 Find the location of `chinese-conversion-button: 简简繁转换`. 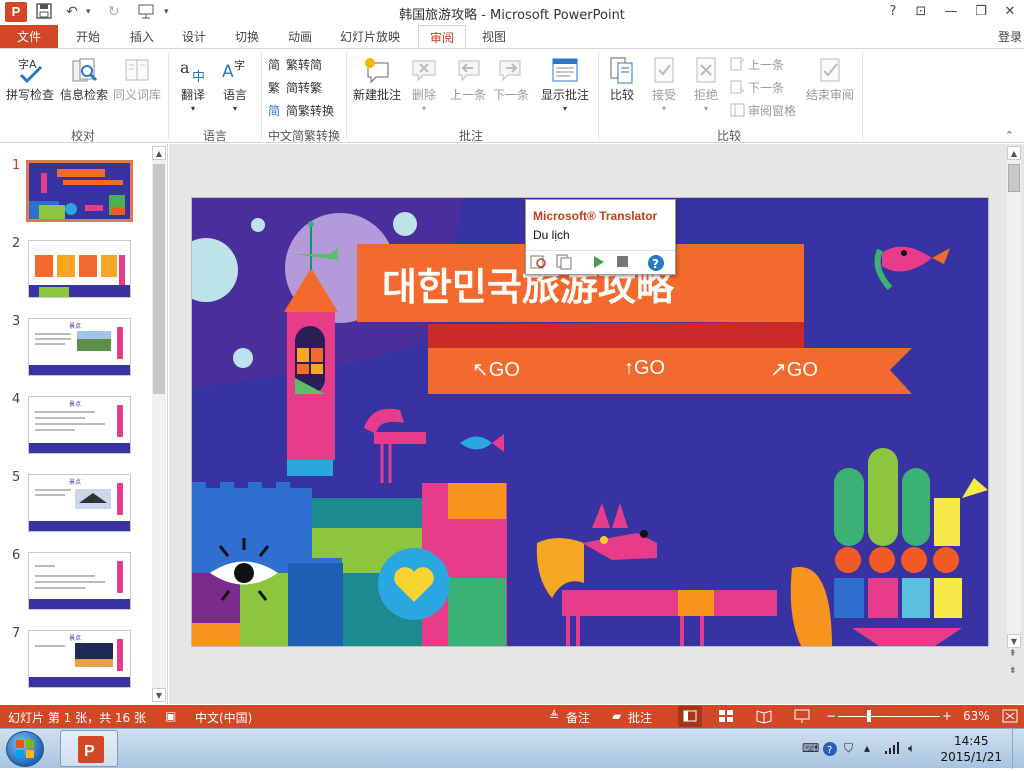

chinese-conversion-button: 简简繁转换 is located at coordinates (301, 111).